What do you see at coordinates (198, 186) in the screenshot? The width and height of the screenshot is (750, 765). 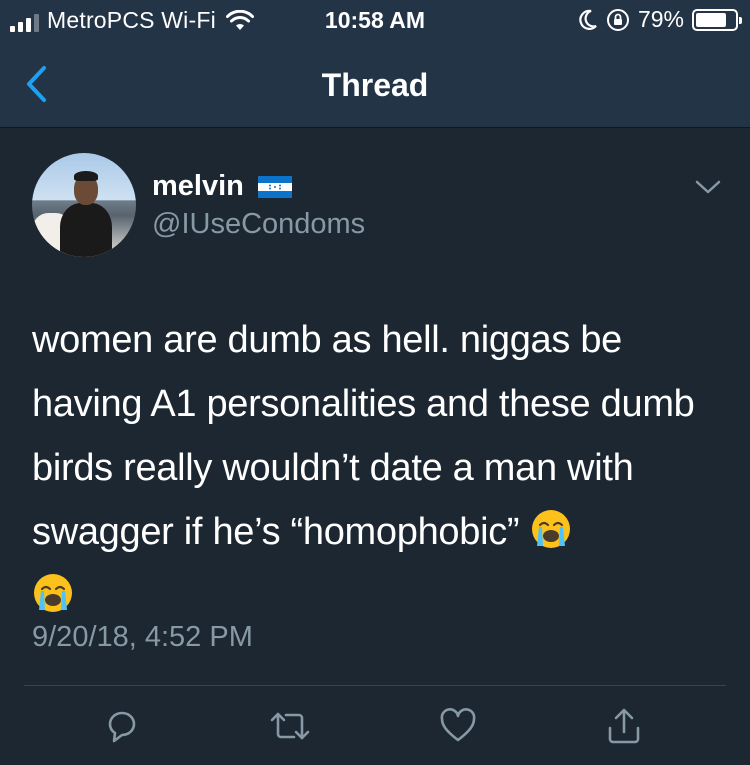 I see `author-name: melvin` at bounding box center [198, 186].